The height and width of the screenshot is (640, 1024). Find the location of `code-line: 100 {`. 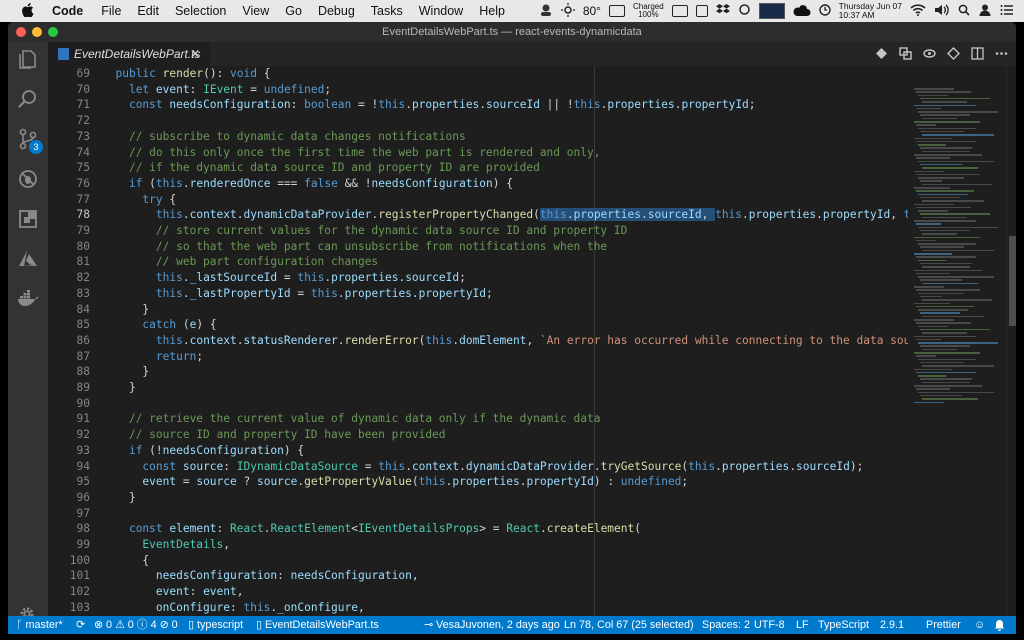

code-line: 100 { is located at coordinates (478, 561).